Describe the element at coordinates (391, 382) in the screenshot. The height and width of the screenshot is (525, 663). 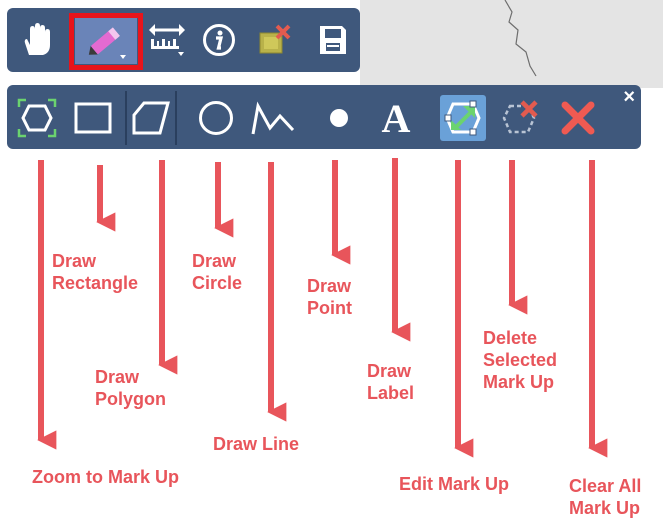
I see `label-draw-label: Draw Label` at that location.